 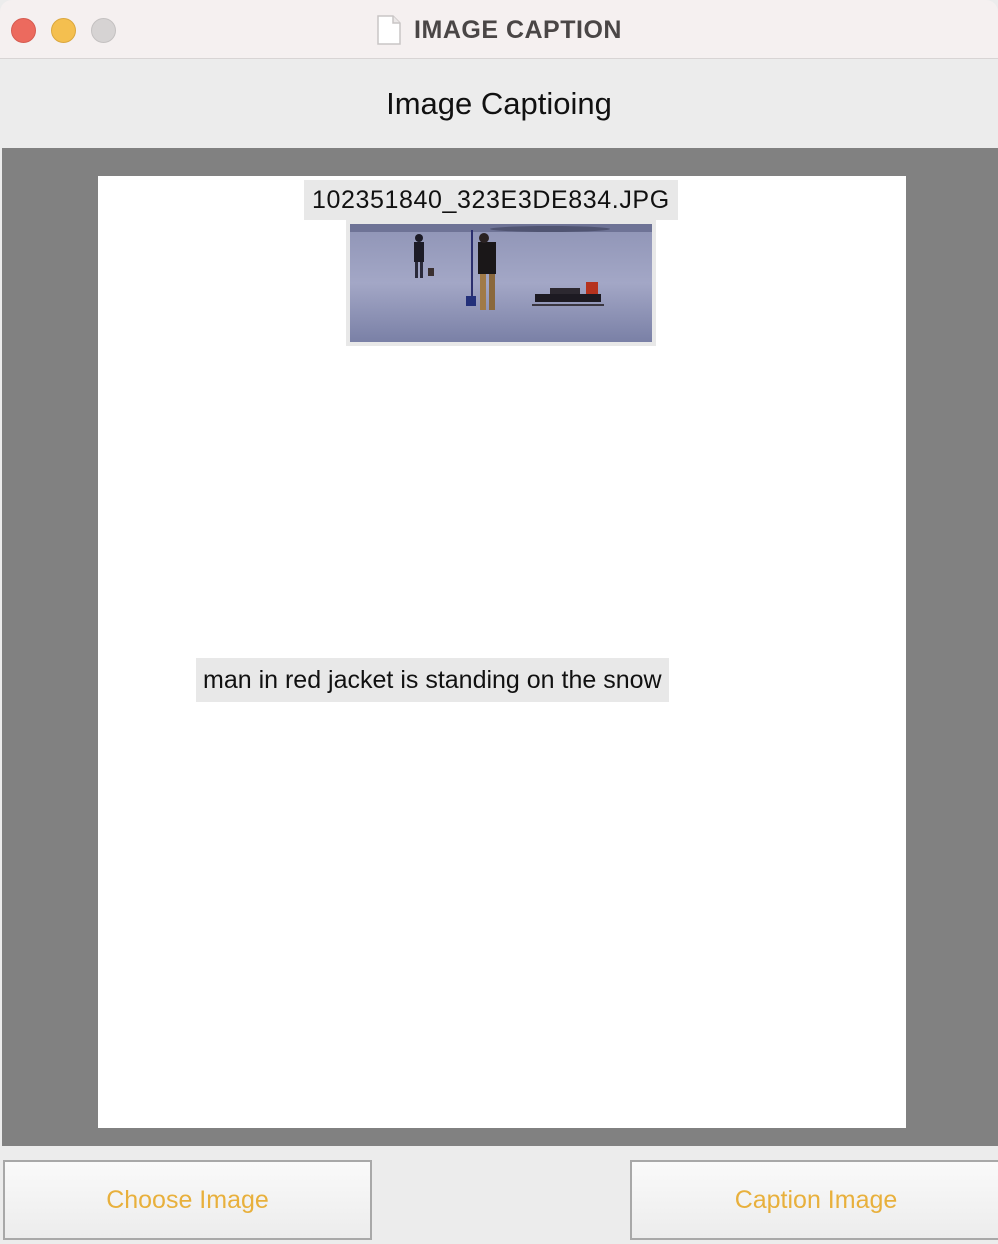 I want to click on ice-fishing-photo, so click(x=501, y=283).